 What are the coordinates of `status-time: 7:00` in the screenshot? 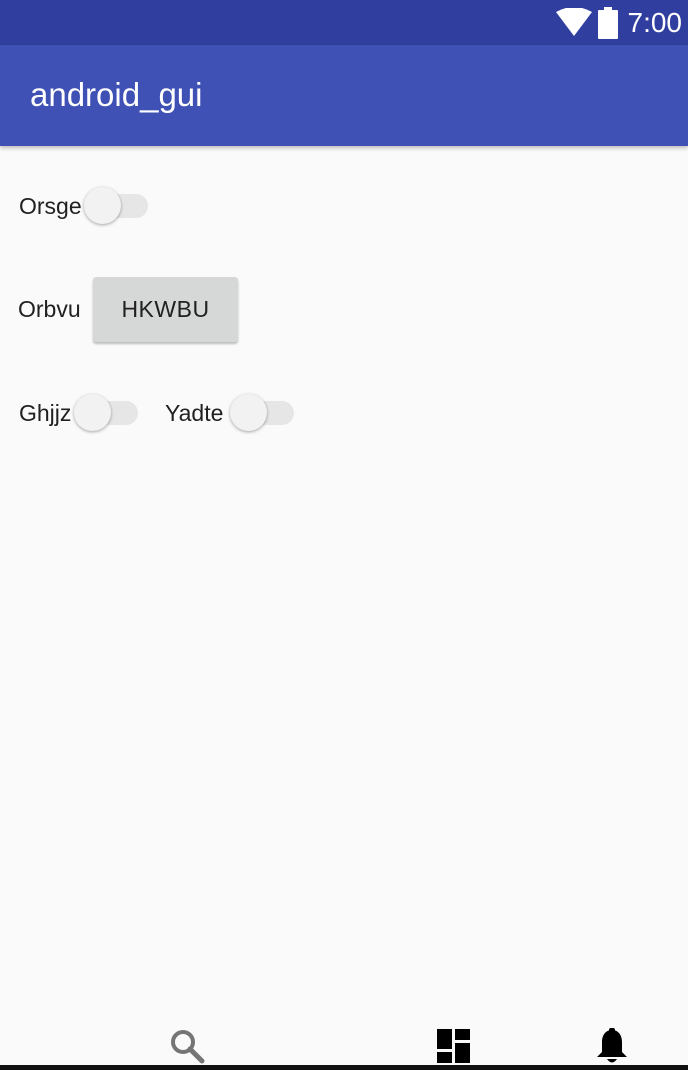 It's located at (655, 22).